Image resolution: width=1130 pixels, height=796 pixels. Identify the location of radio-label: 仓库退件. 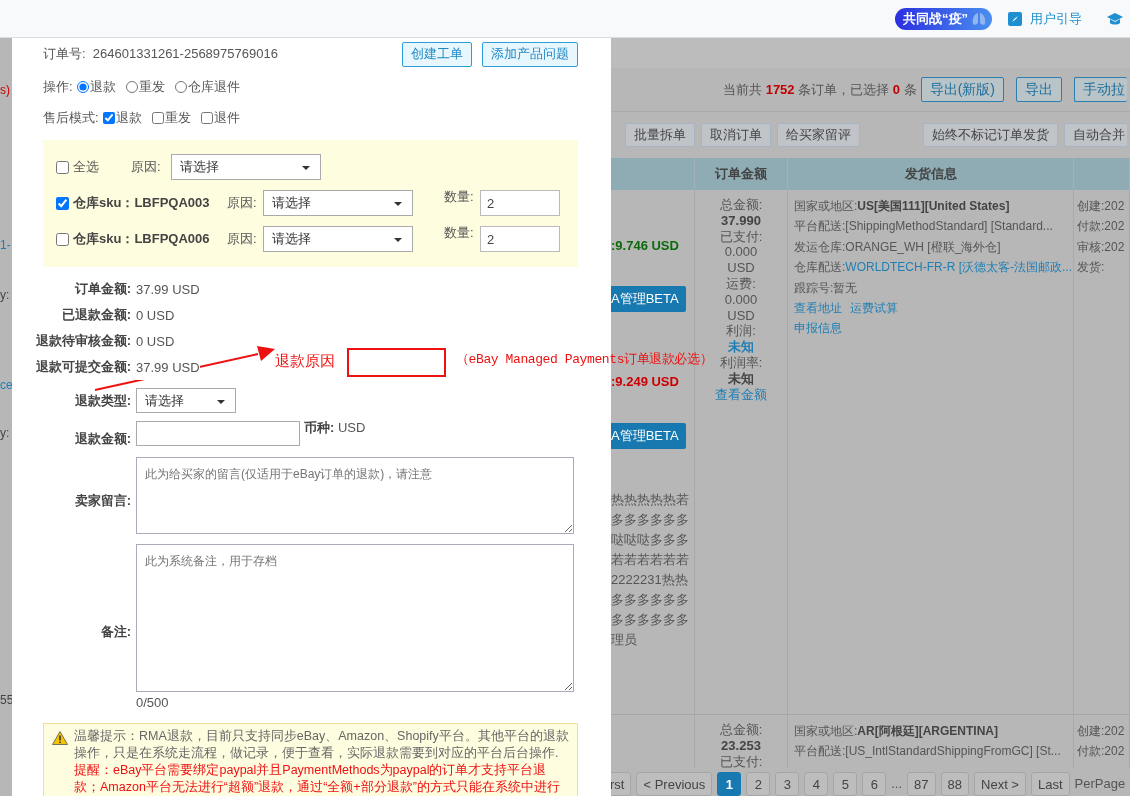
(213, 87).